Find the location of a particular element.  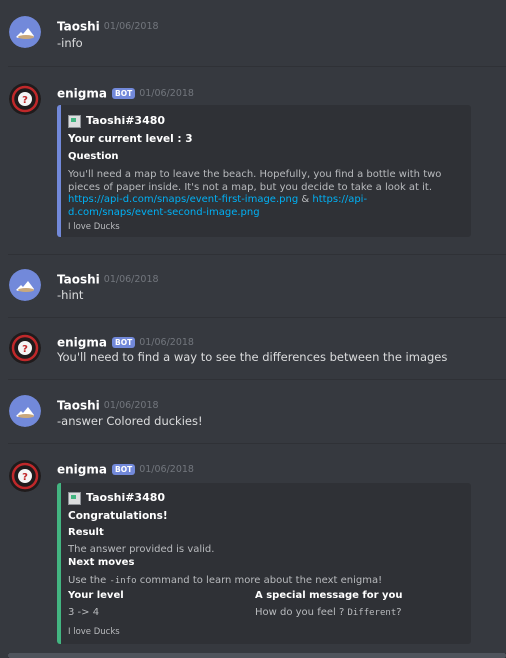

field-special-name: A special message for you is located at coordinates (329, 595).